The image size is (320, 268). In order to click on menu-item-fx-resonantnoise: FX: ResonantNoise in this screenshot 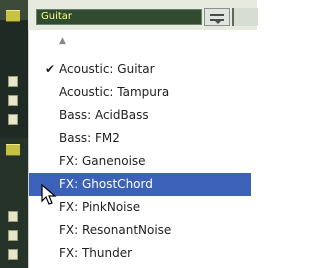, I will do `click(140, 230)`.